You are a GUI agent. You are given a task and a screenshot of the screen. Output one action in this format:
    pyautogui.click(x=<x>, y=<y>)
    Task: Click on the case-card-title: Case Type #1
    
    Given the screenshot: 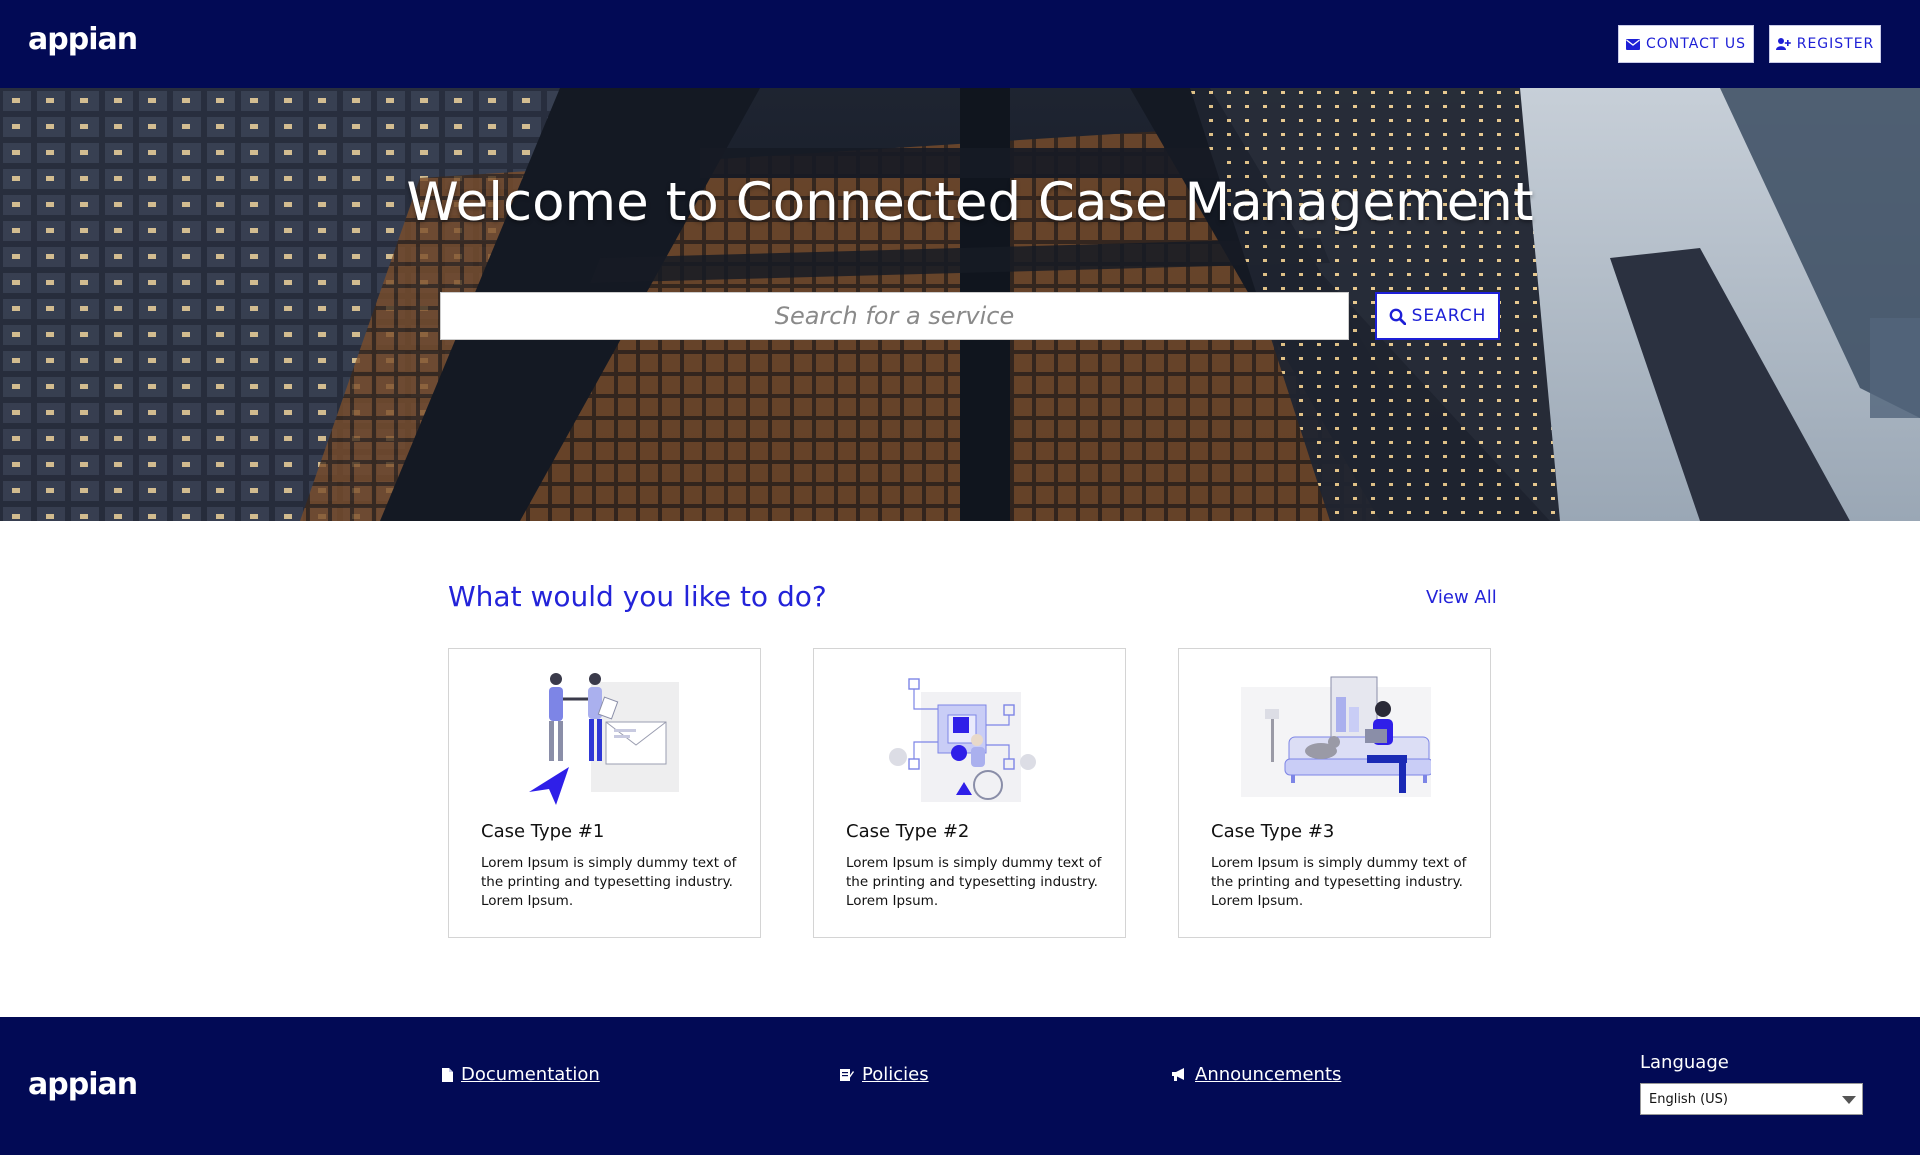 What is the action you would take?
    pyautogui.click(x=543, y=831)
    